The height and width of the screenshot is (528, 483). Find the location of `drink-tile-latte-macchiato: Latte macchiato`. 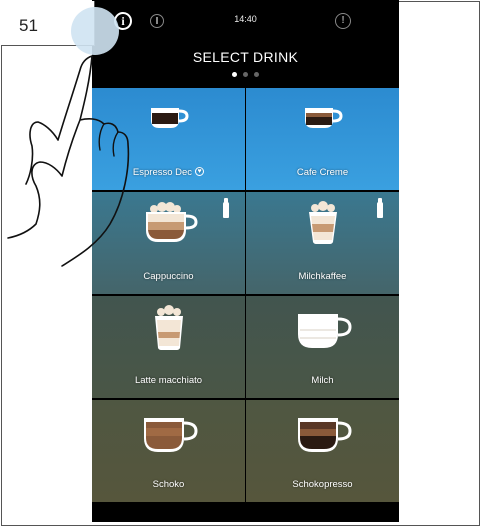

drink-tile-latte-macchiato: Latte macchiato is located at coordinates (168, 347).